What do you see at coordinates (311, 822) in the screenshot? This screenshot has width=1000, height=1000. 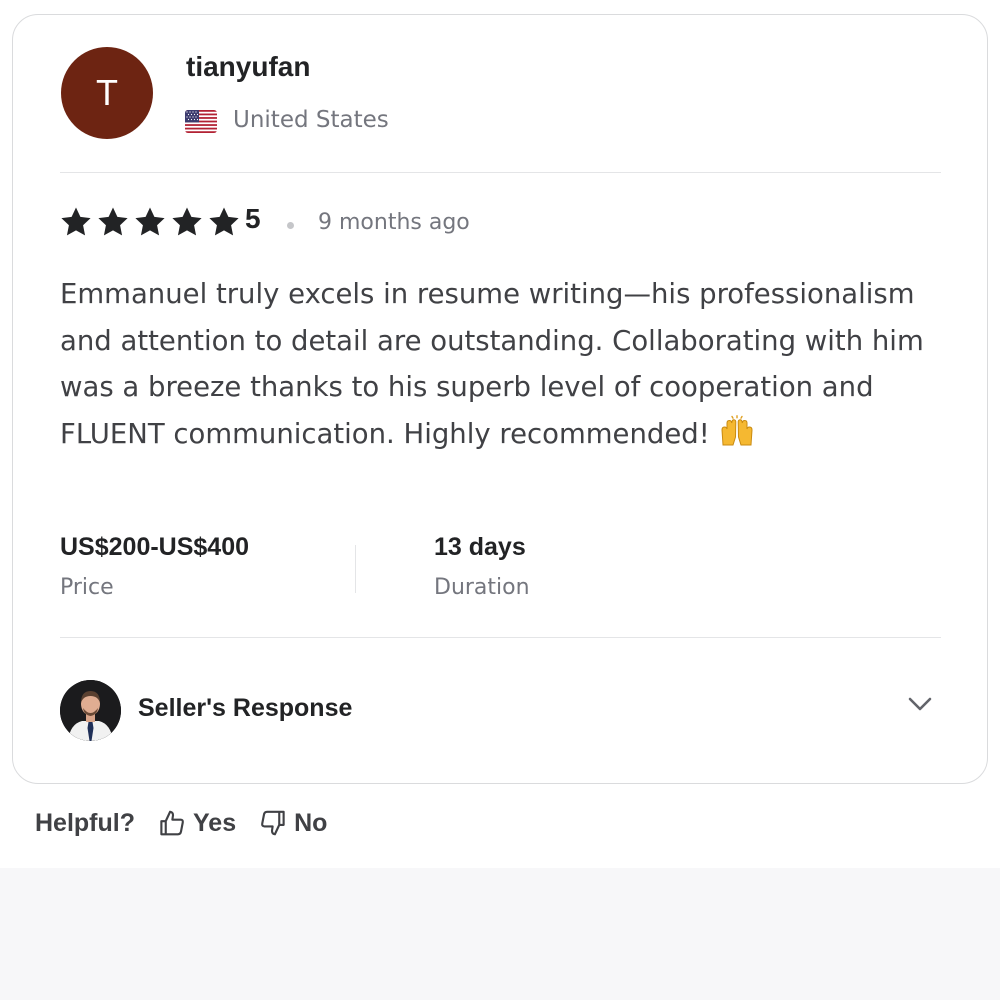 I see `helpful-no-label: No` at bounding box center [311, 822].